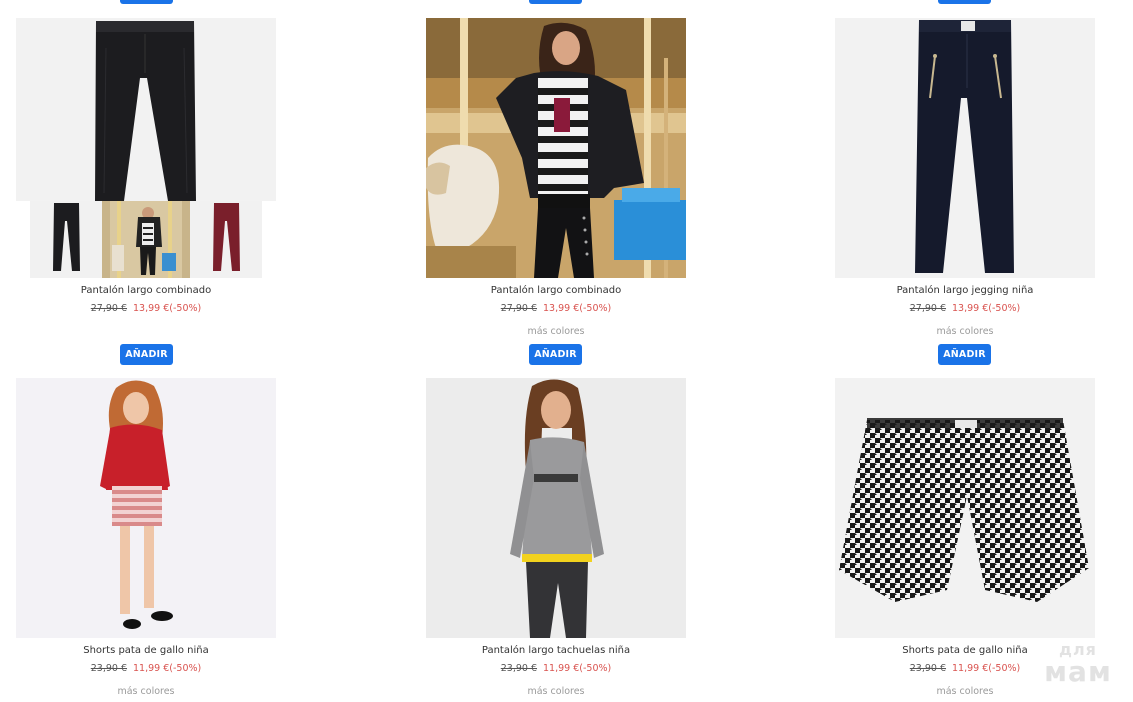  Describe the element at coordinates (965, 290) in the screenshot. I see `product-name: Pantalón largo jegging niña` at that location.